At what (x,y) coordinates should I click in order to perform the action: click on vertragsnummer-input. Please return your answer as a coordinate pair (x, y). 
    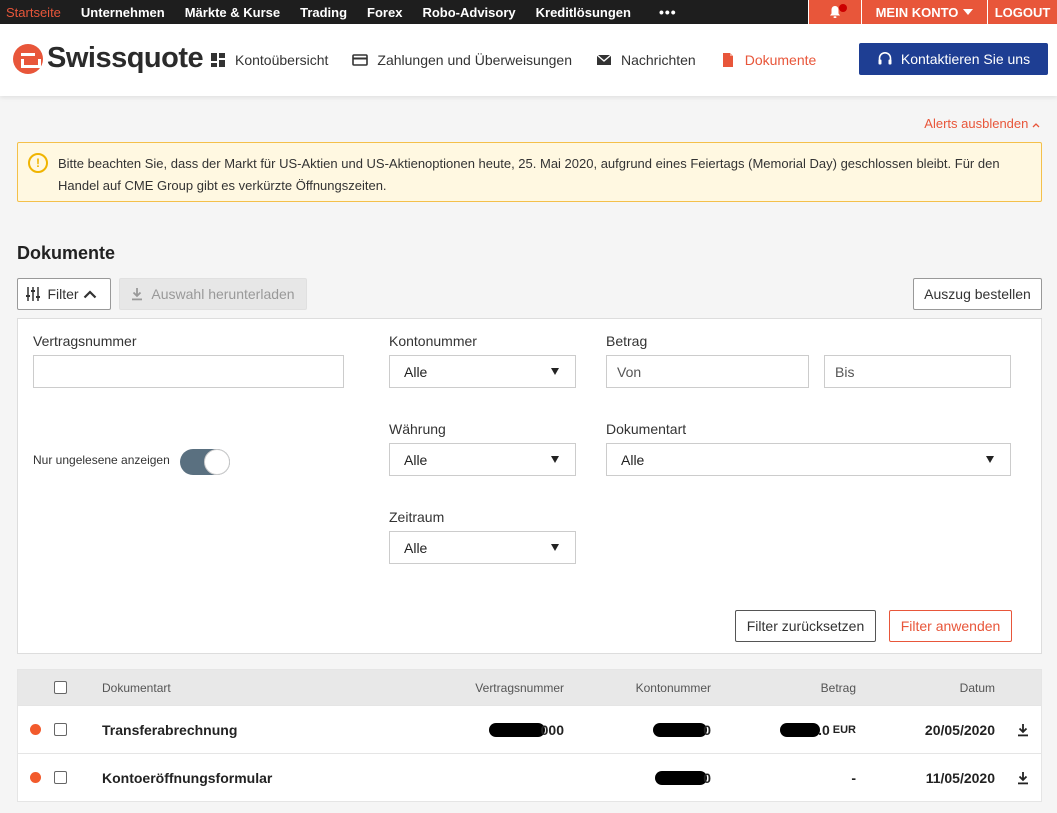
    Looking at the image, I should click on (188, 371).